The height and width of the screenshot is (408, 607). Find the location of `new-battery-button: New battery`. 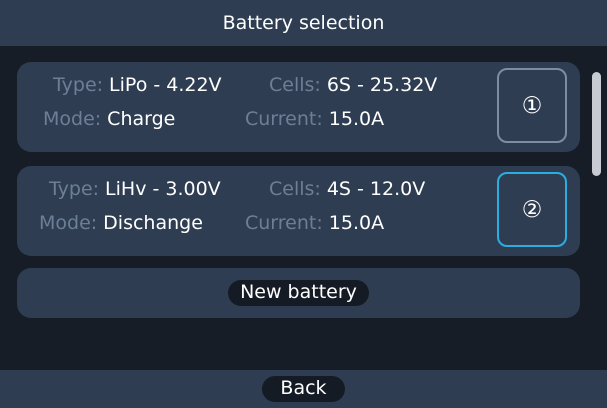

new-battery-button: New battery is located at coordinates (298, 293).